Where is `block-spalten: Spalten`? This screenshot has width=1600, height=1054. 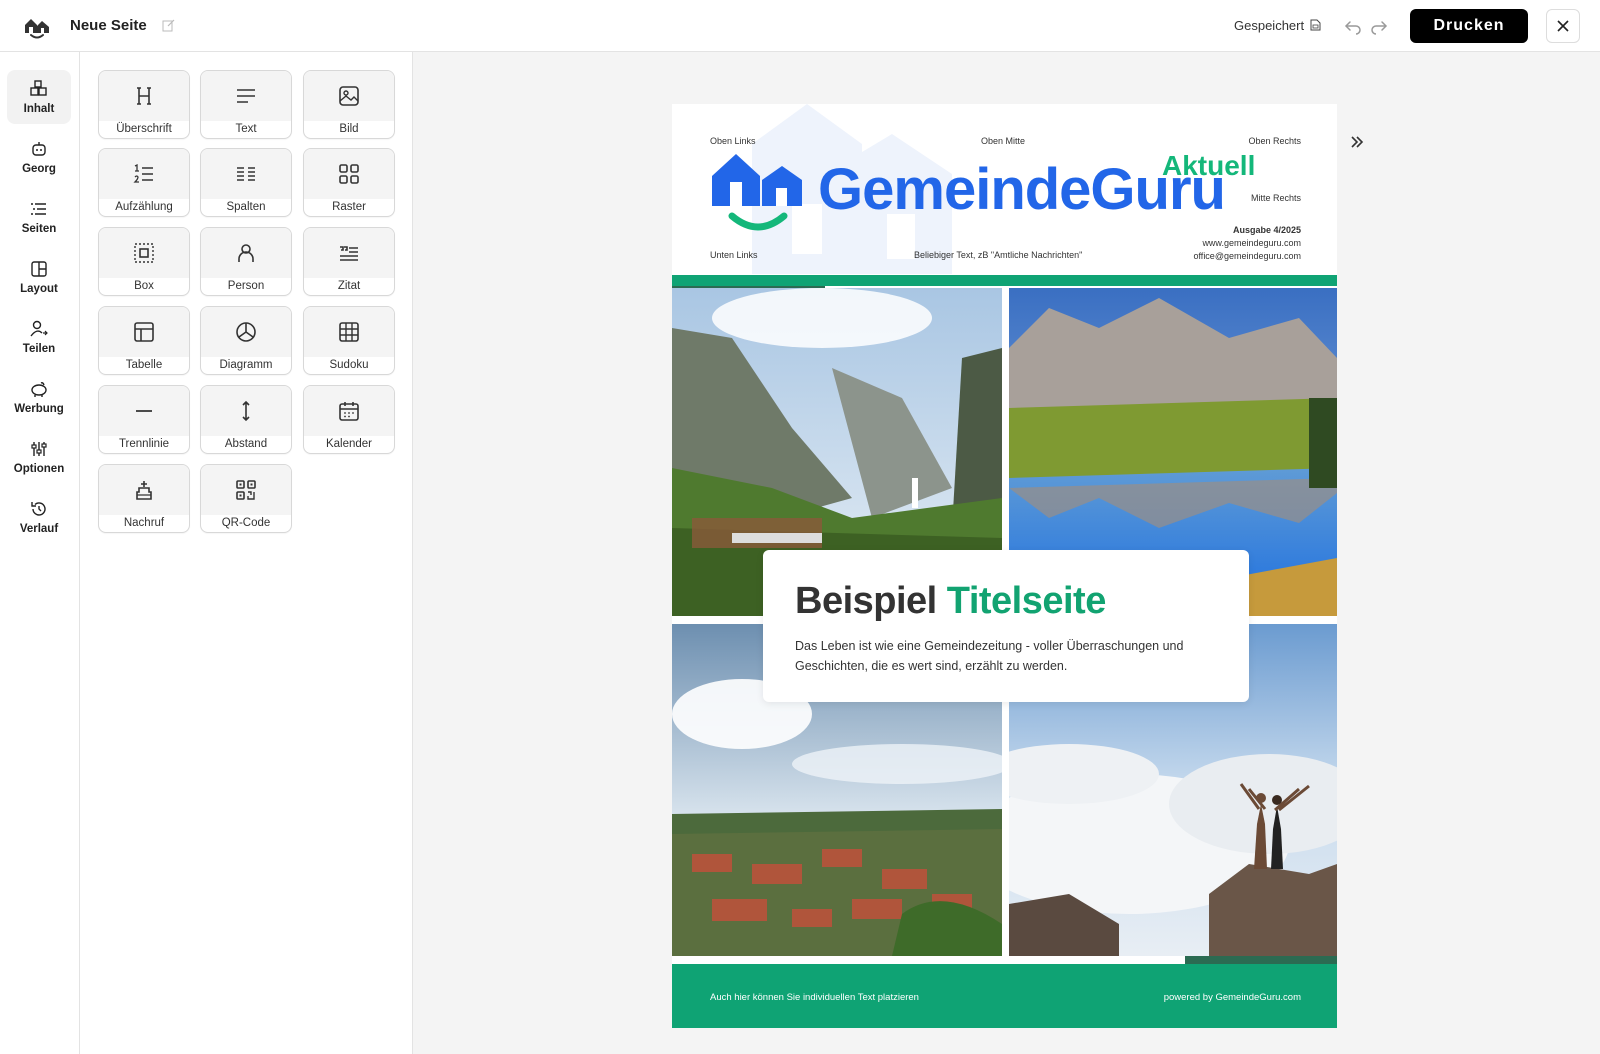 block-spalten: Spalten is located at coordinates (246, 182).